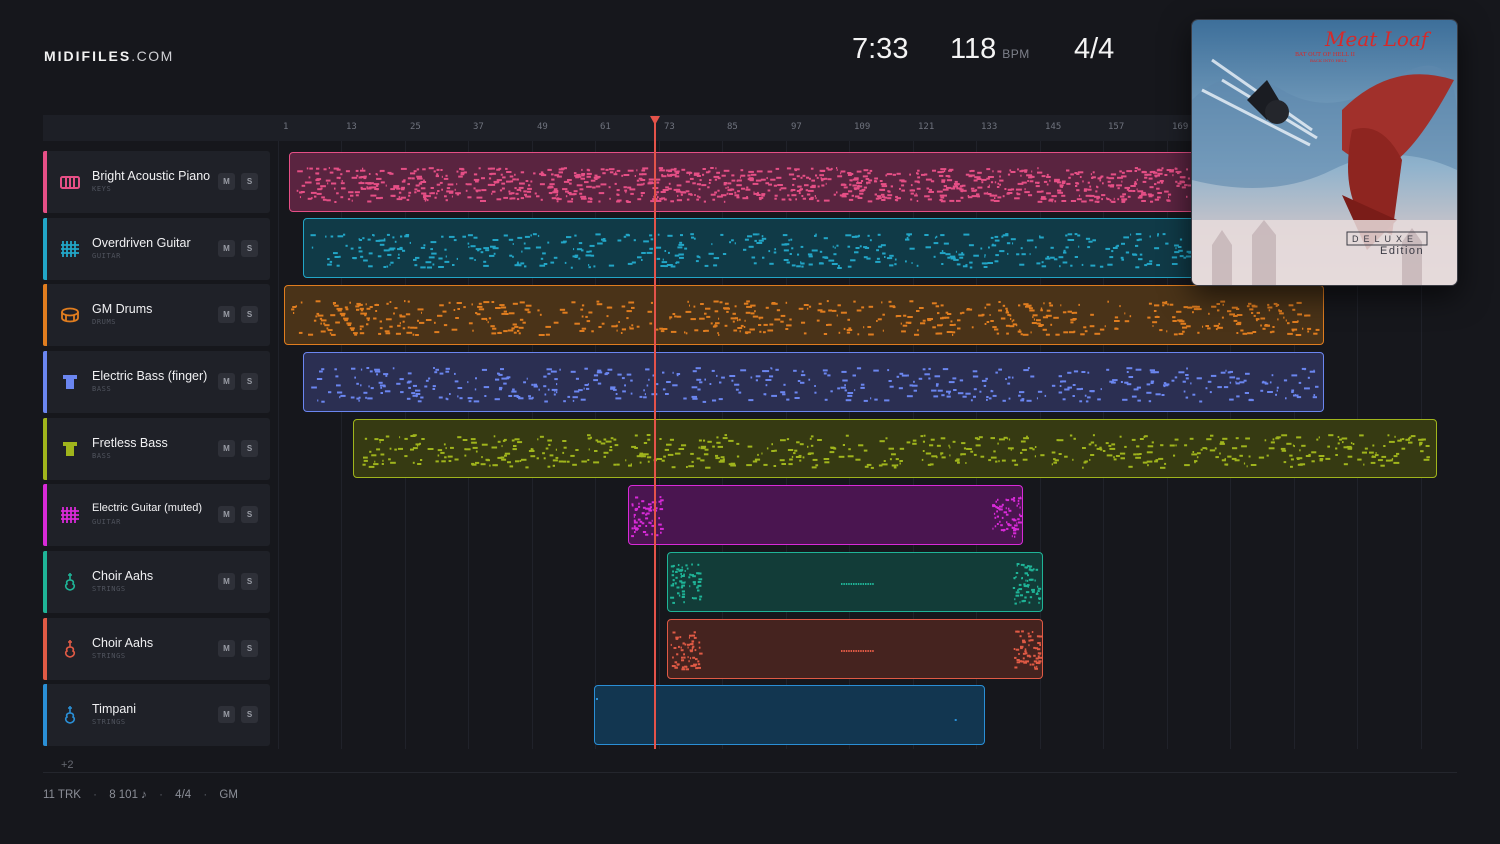  I want to click on ruler-tick: 169, so click(1180, 127).